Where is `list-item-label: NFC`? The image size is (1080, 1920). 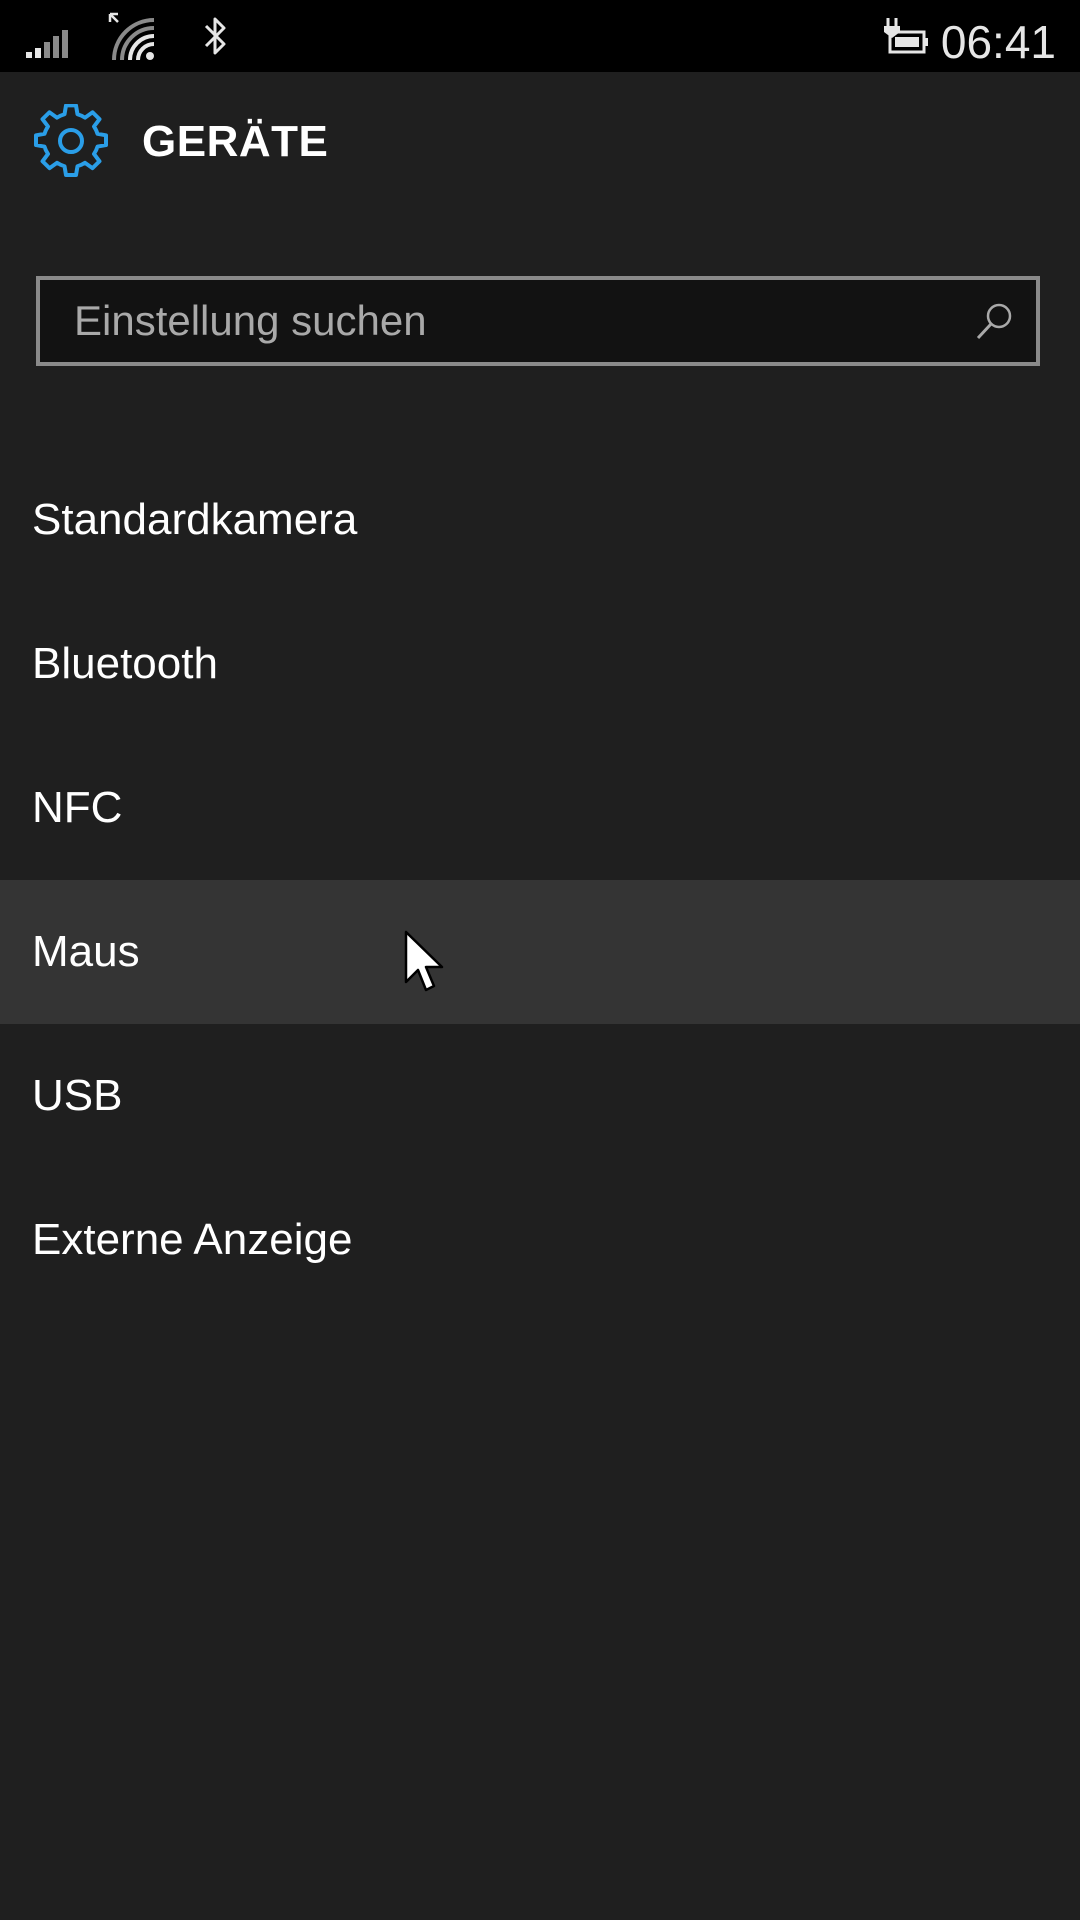
list-item-label: NFC is located at coordinates (77, 807).